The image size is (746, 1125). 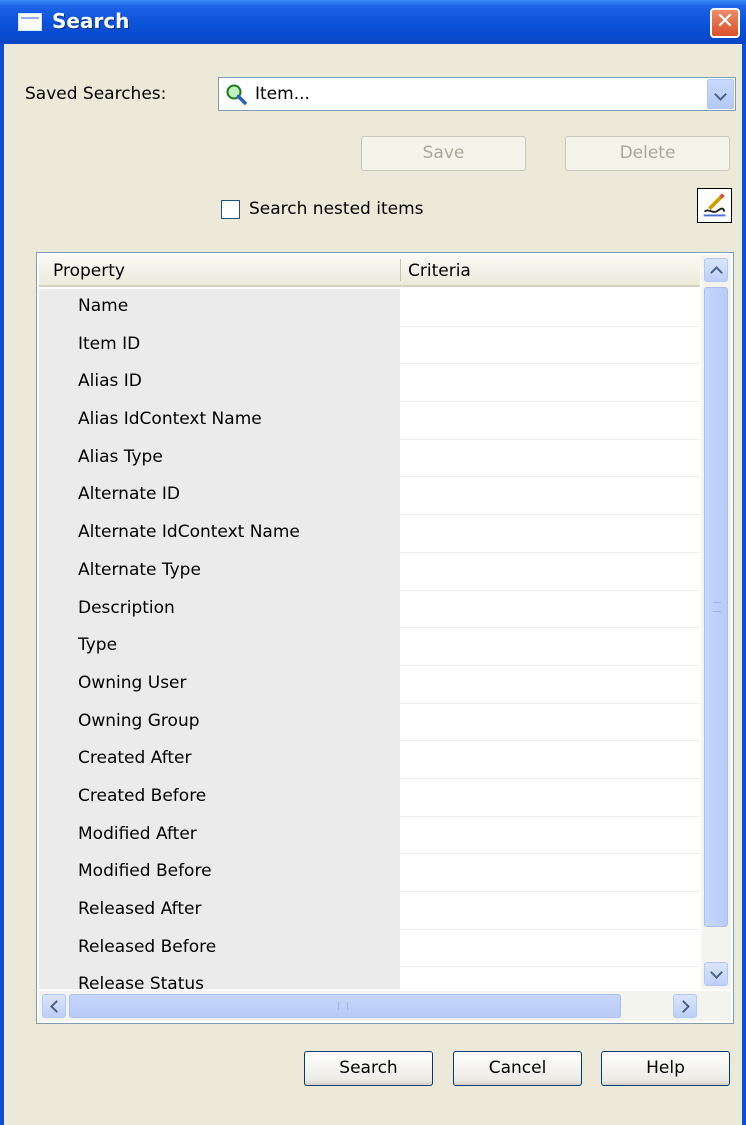 What do you see at coordinates (96, 94) in the screenshot?
I see `saved-searches-label: Saved Searches:` at bounding box center [96, 94].